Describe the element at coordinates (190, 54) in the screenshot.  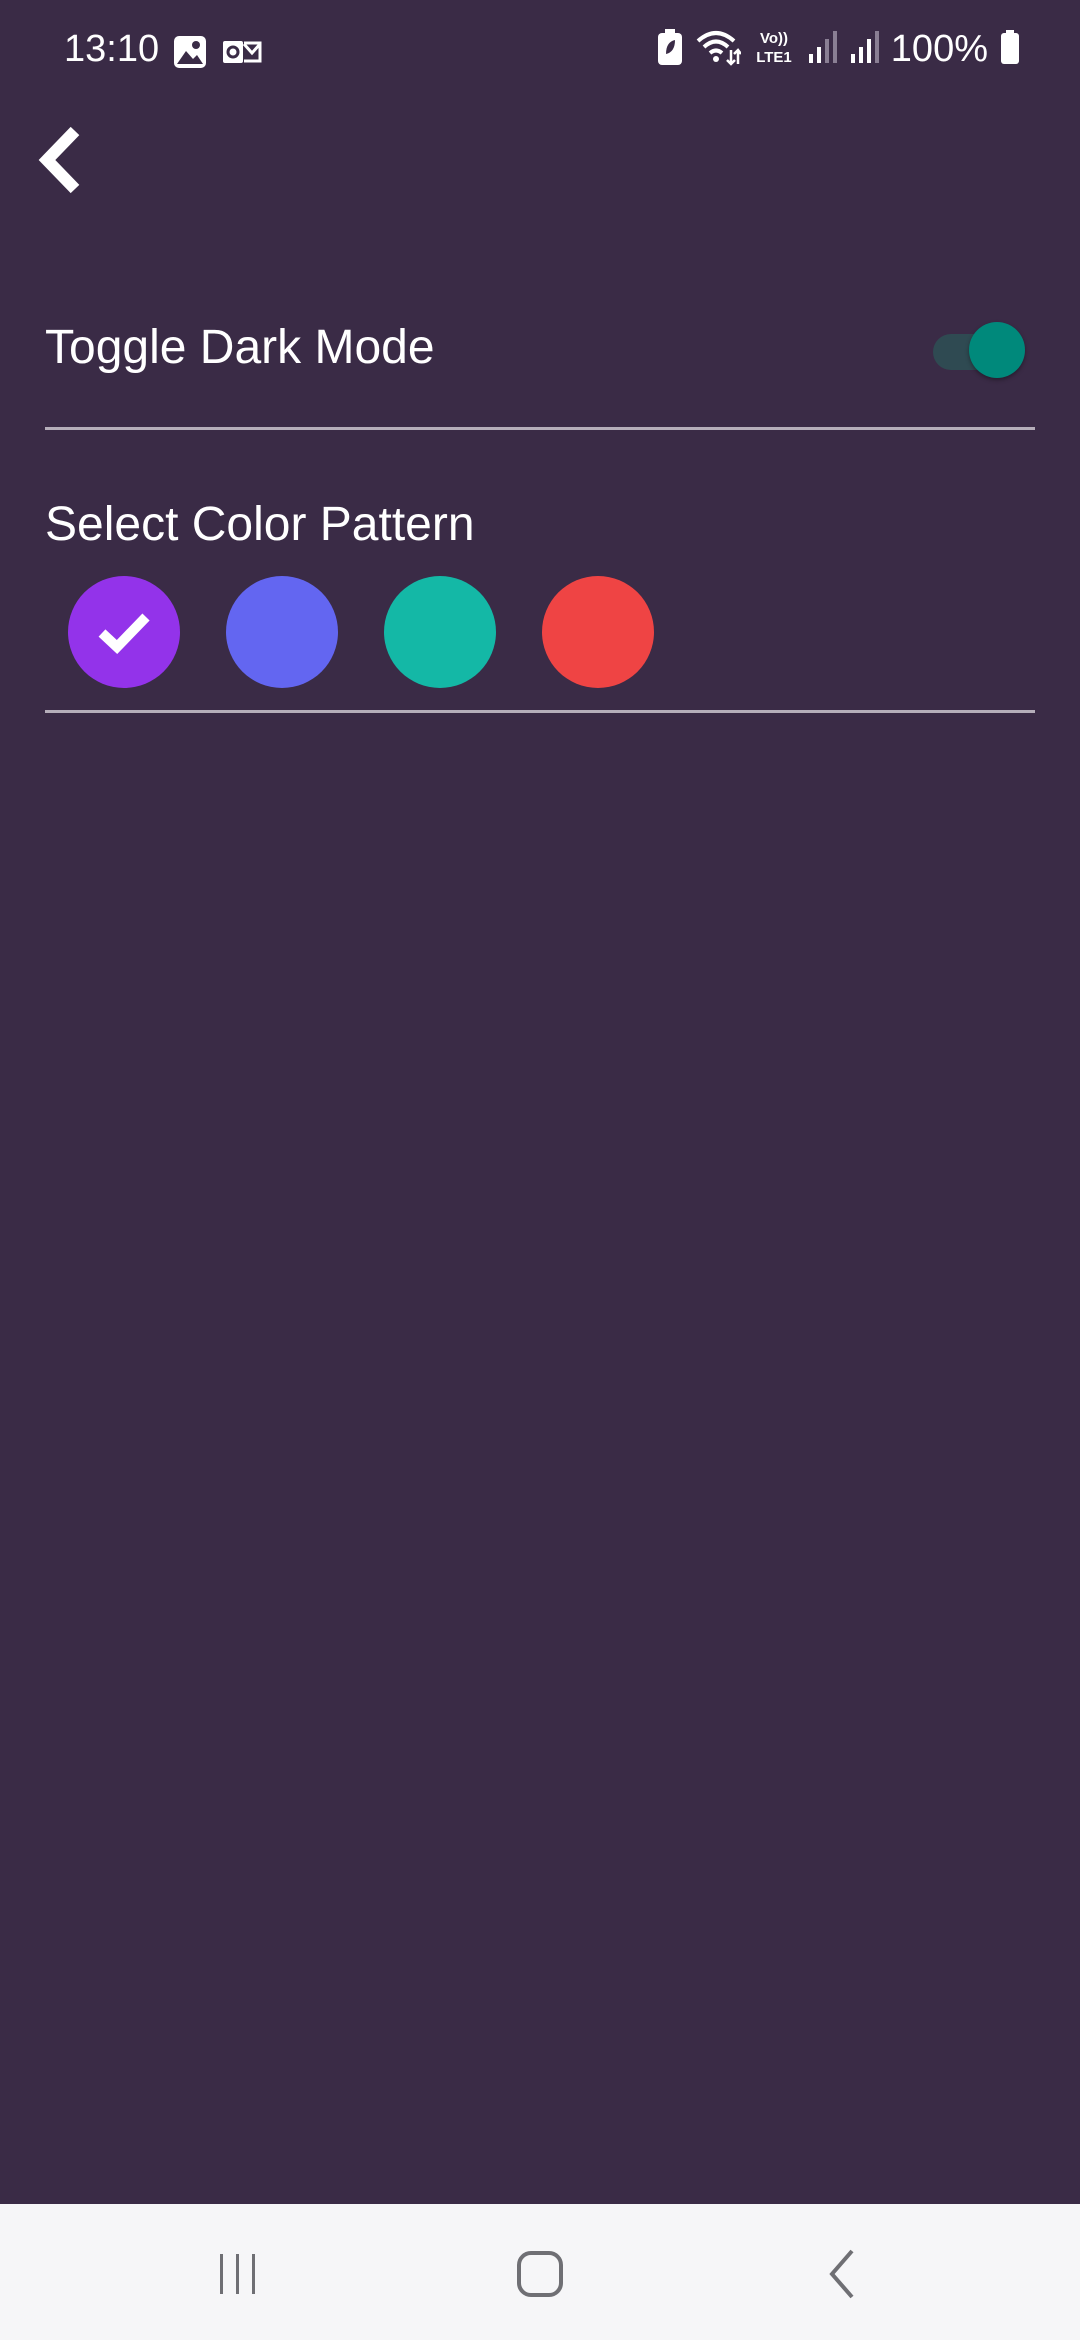
I see `gallery-icon` at that location.